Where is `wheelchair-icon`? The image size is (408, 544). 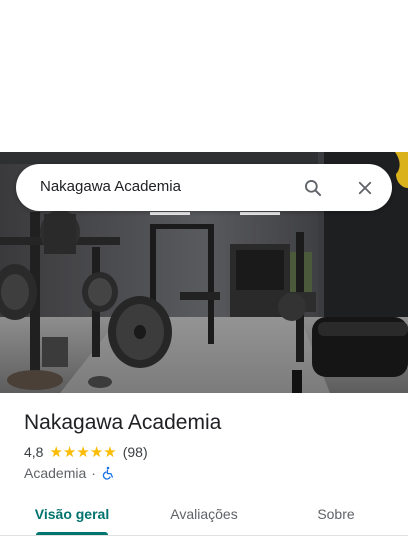 wheelchair-icon is located at coordinates (108, 473).